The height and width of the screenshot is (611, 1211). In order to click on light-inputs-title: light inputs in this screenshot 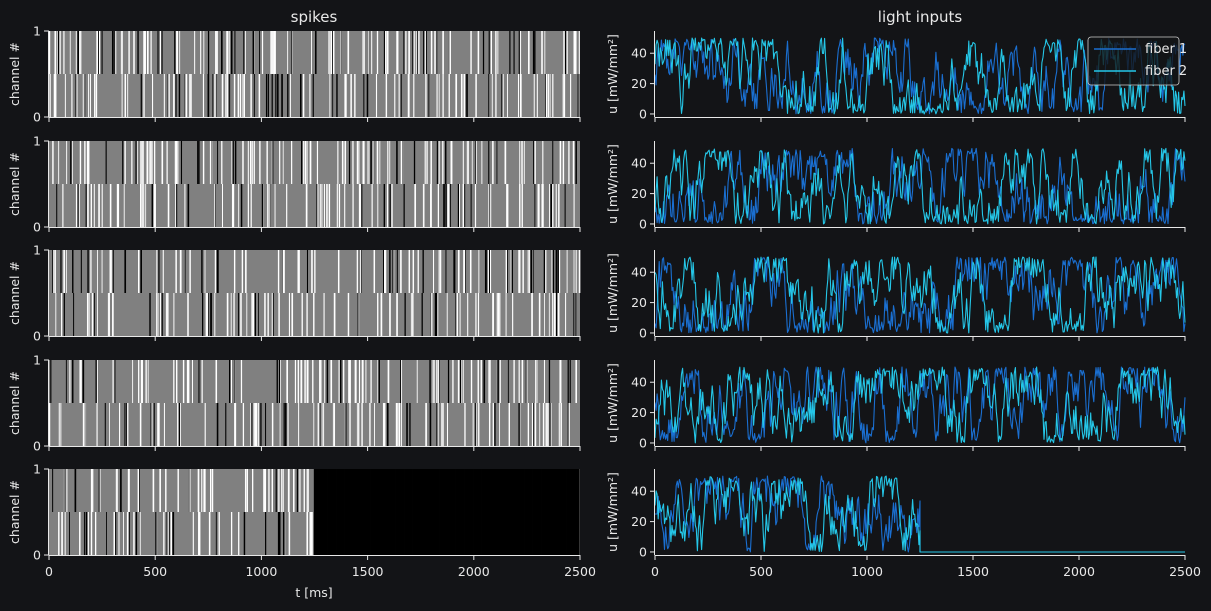, I will do `click(920, 17)`.